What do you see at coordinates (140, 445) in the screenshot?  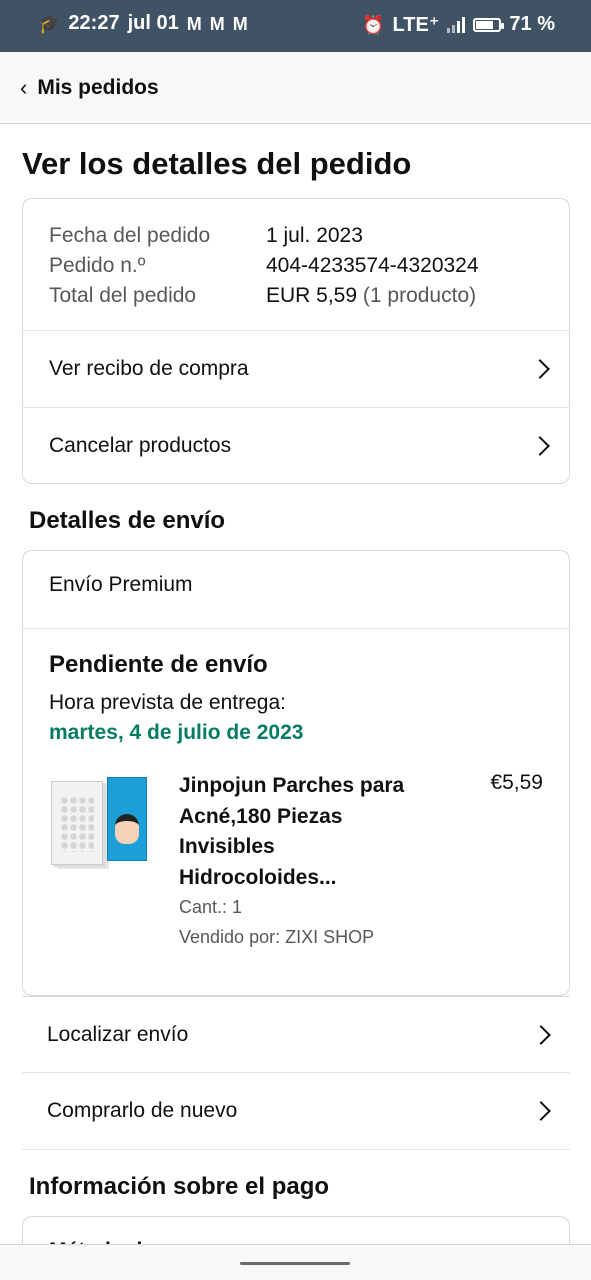 I see `cancel-items-label: Cancelar productos` at bounding box center [140, 445].